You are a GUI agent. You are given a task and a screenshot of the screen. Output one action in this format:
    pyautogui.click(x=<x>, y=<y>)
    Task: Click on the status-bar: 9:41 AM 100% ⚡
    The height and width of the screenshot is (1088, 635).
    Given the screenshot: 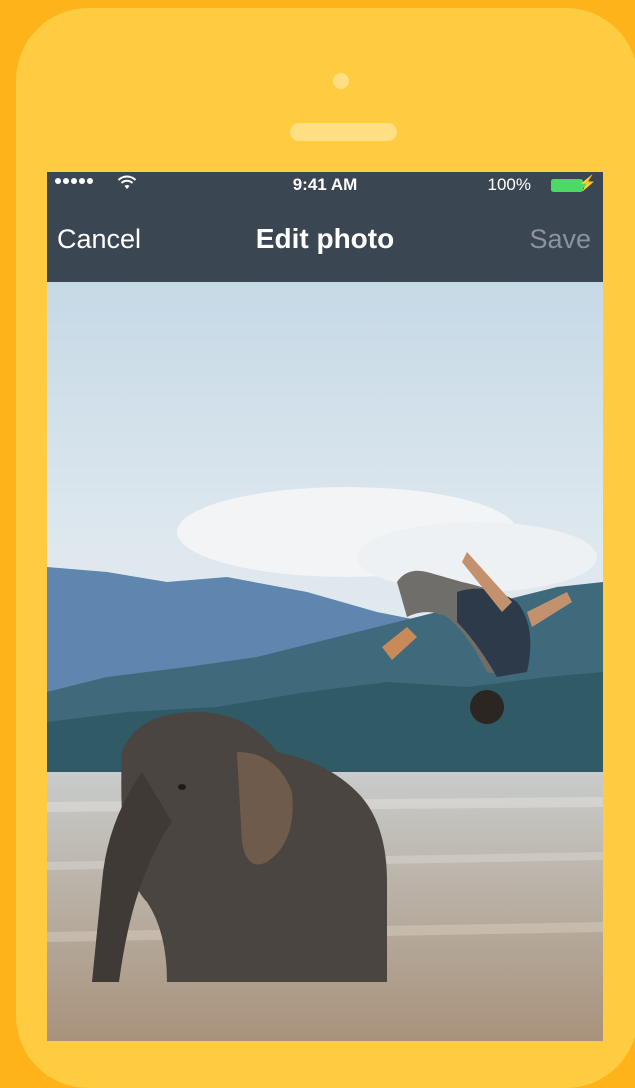 What is the action you would take?
    pyautogui.click(x=325, y=185)
    